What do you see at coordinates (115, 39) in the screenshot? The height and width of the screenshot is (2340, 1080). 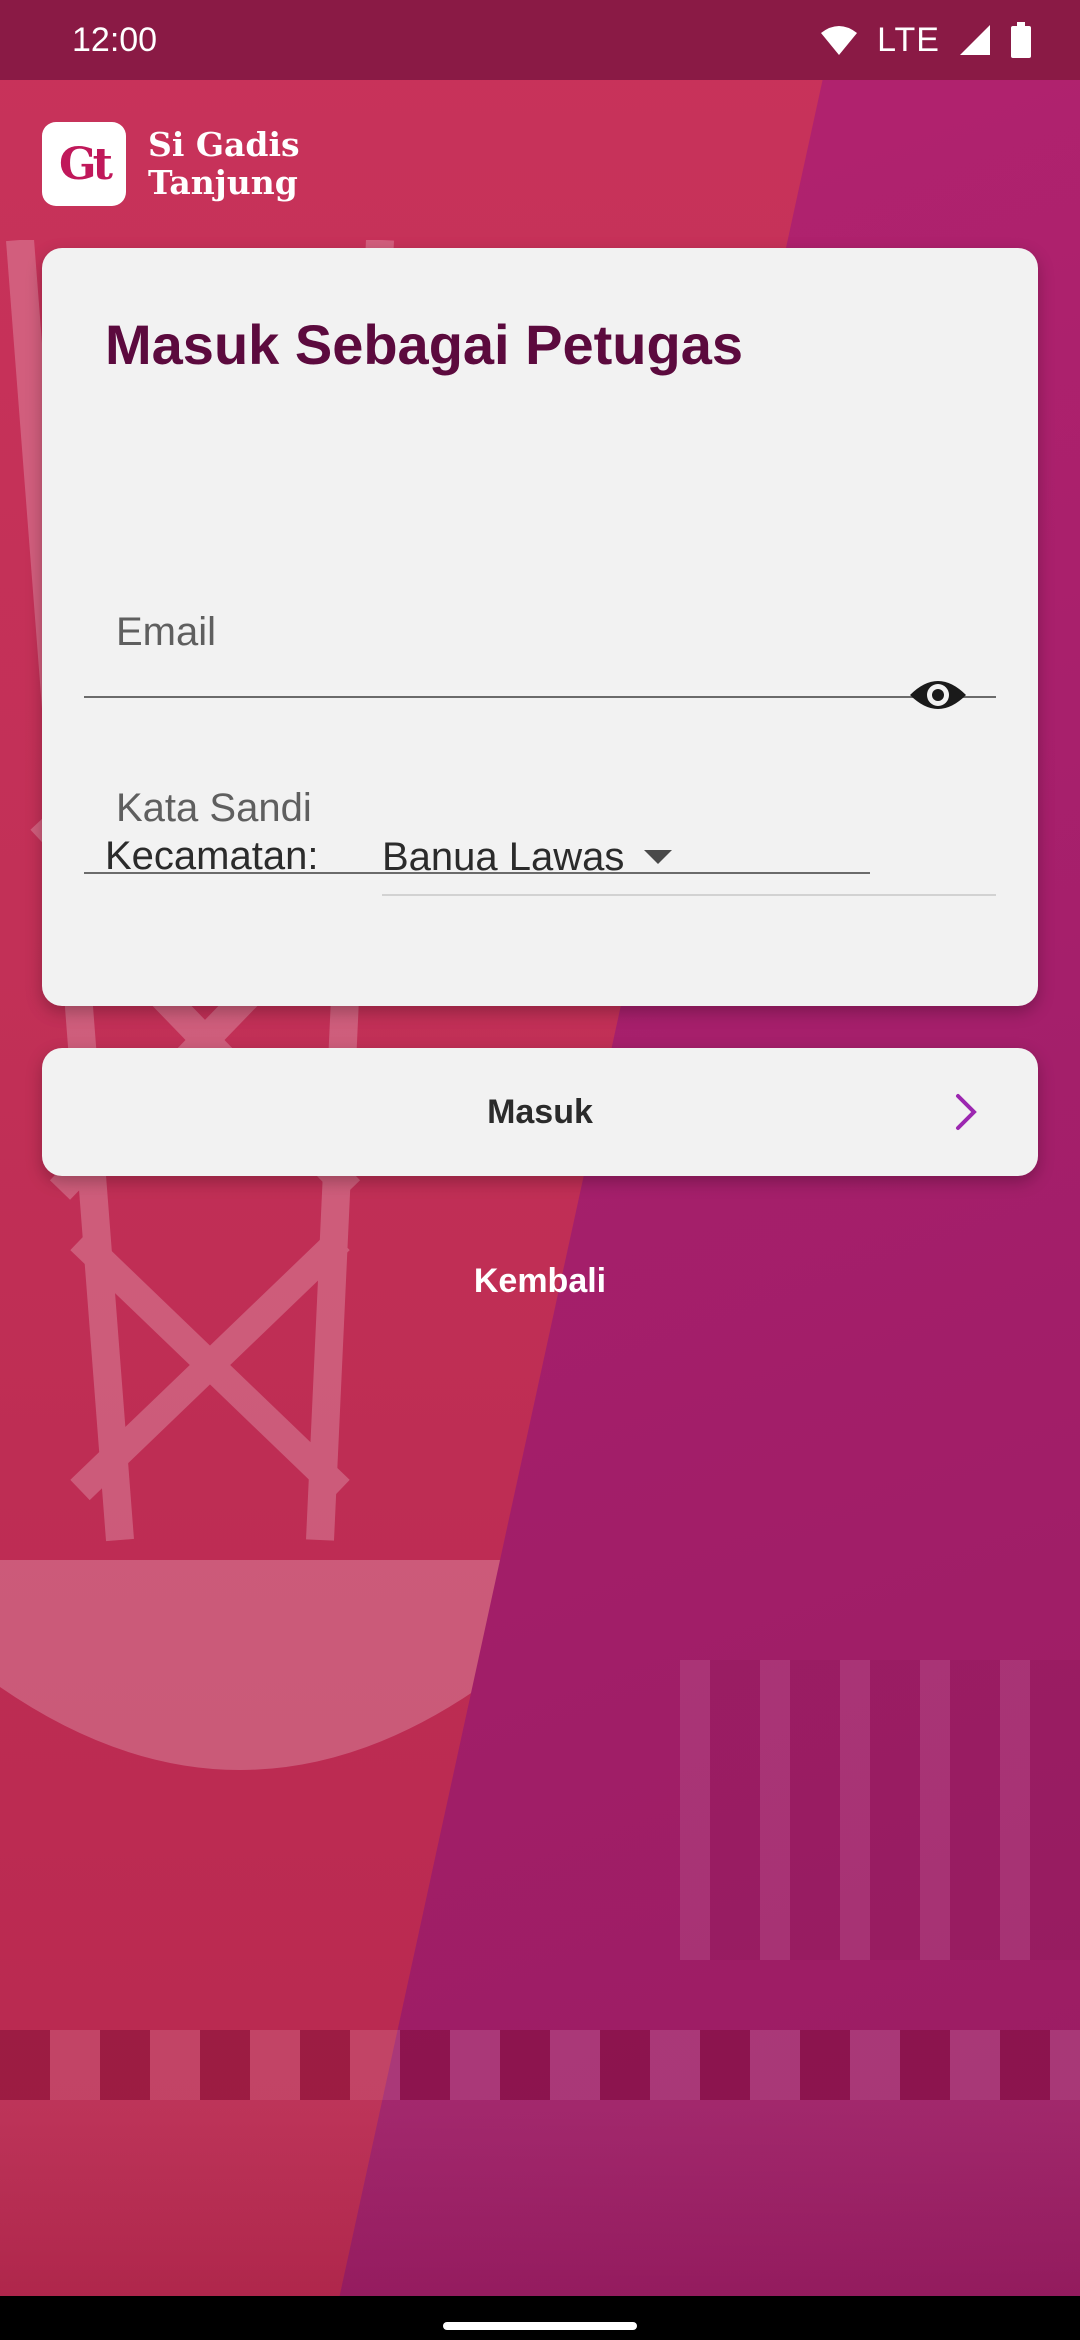 I see `status-time: 12:00` at bounding box center [115, 39].